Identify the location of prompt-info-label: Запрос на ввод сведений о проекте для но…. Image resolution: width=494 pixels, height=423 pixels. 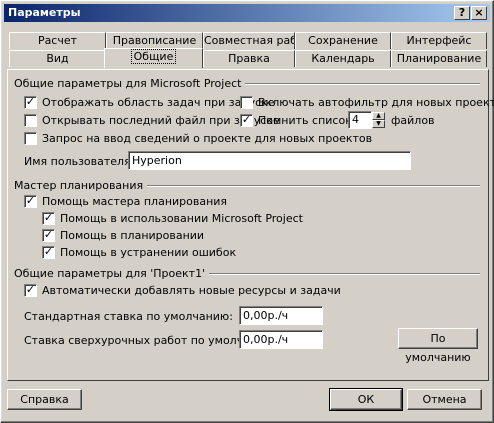
(207, 138).